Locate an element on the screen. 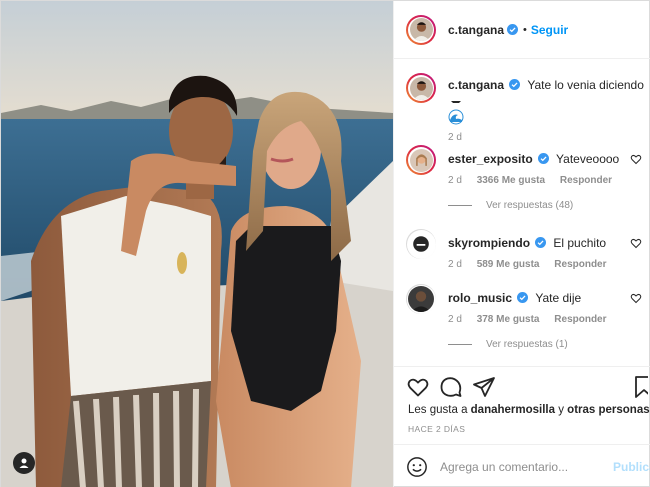 This screenshot has height=487, width=650. emoji-icon is located at coordinates (417, 467).